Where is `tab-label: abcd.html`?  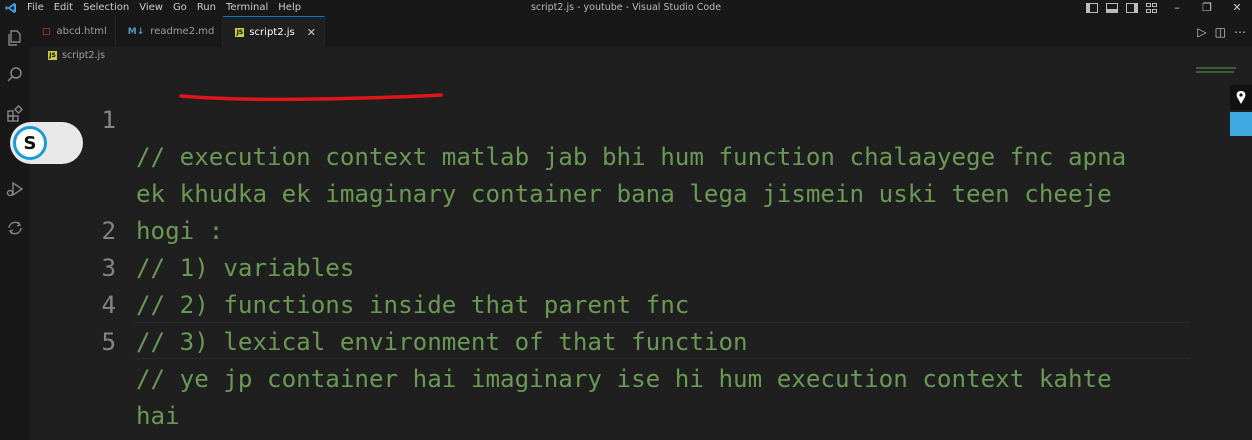
tab-label: abcd.html is located at coordinates (81, 31).